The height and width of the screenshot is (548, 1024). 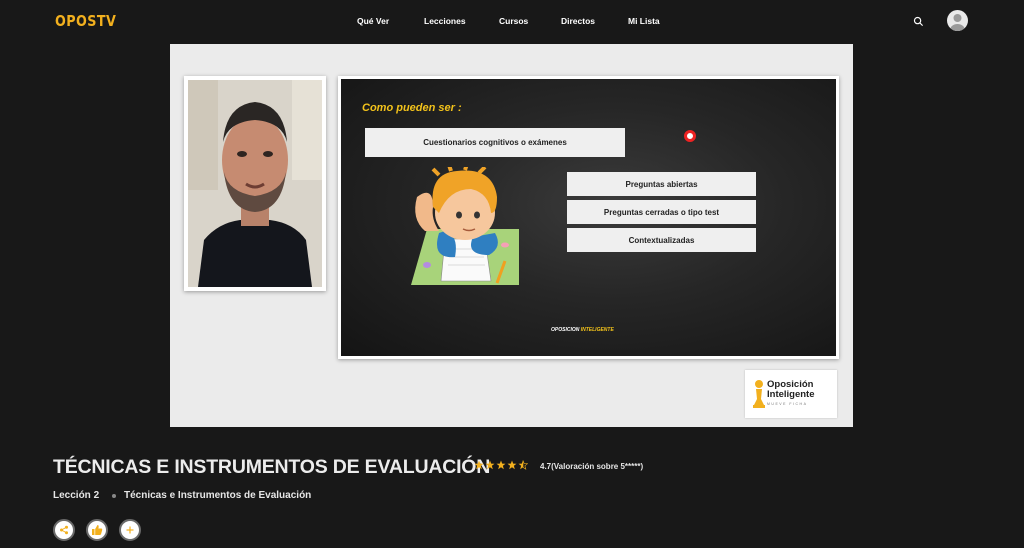 I want to click on nav-que-ver: Qué Ver, so click(x=373, y=21).